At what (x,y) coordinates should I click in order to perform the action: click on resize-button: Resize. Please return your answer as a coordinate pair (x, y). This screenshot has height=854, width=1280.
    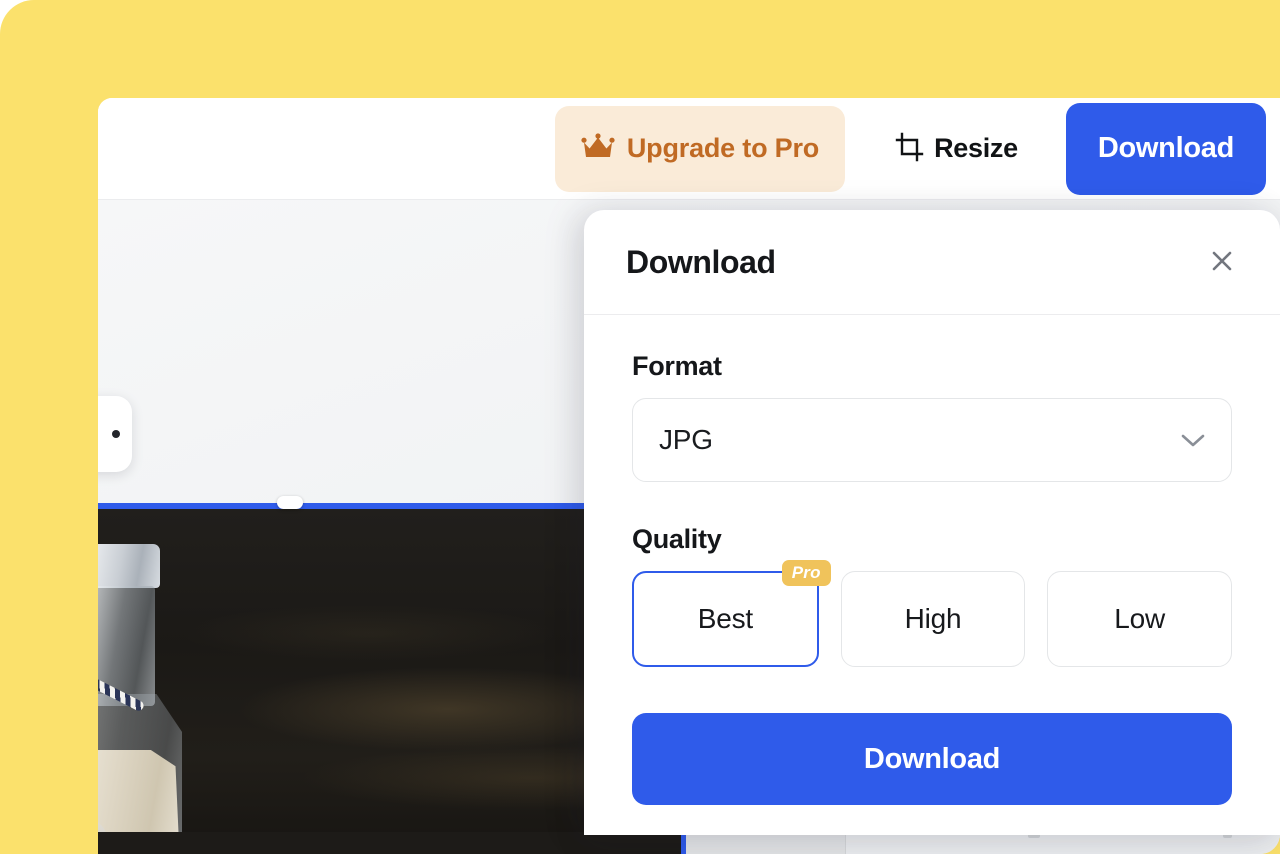
    Looking at the image, I should click on (956, 149).